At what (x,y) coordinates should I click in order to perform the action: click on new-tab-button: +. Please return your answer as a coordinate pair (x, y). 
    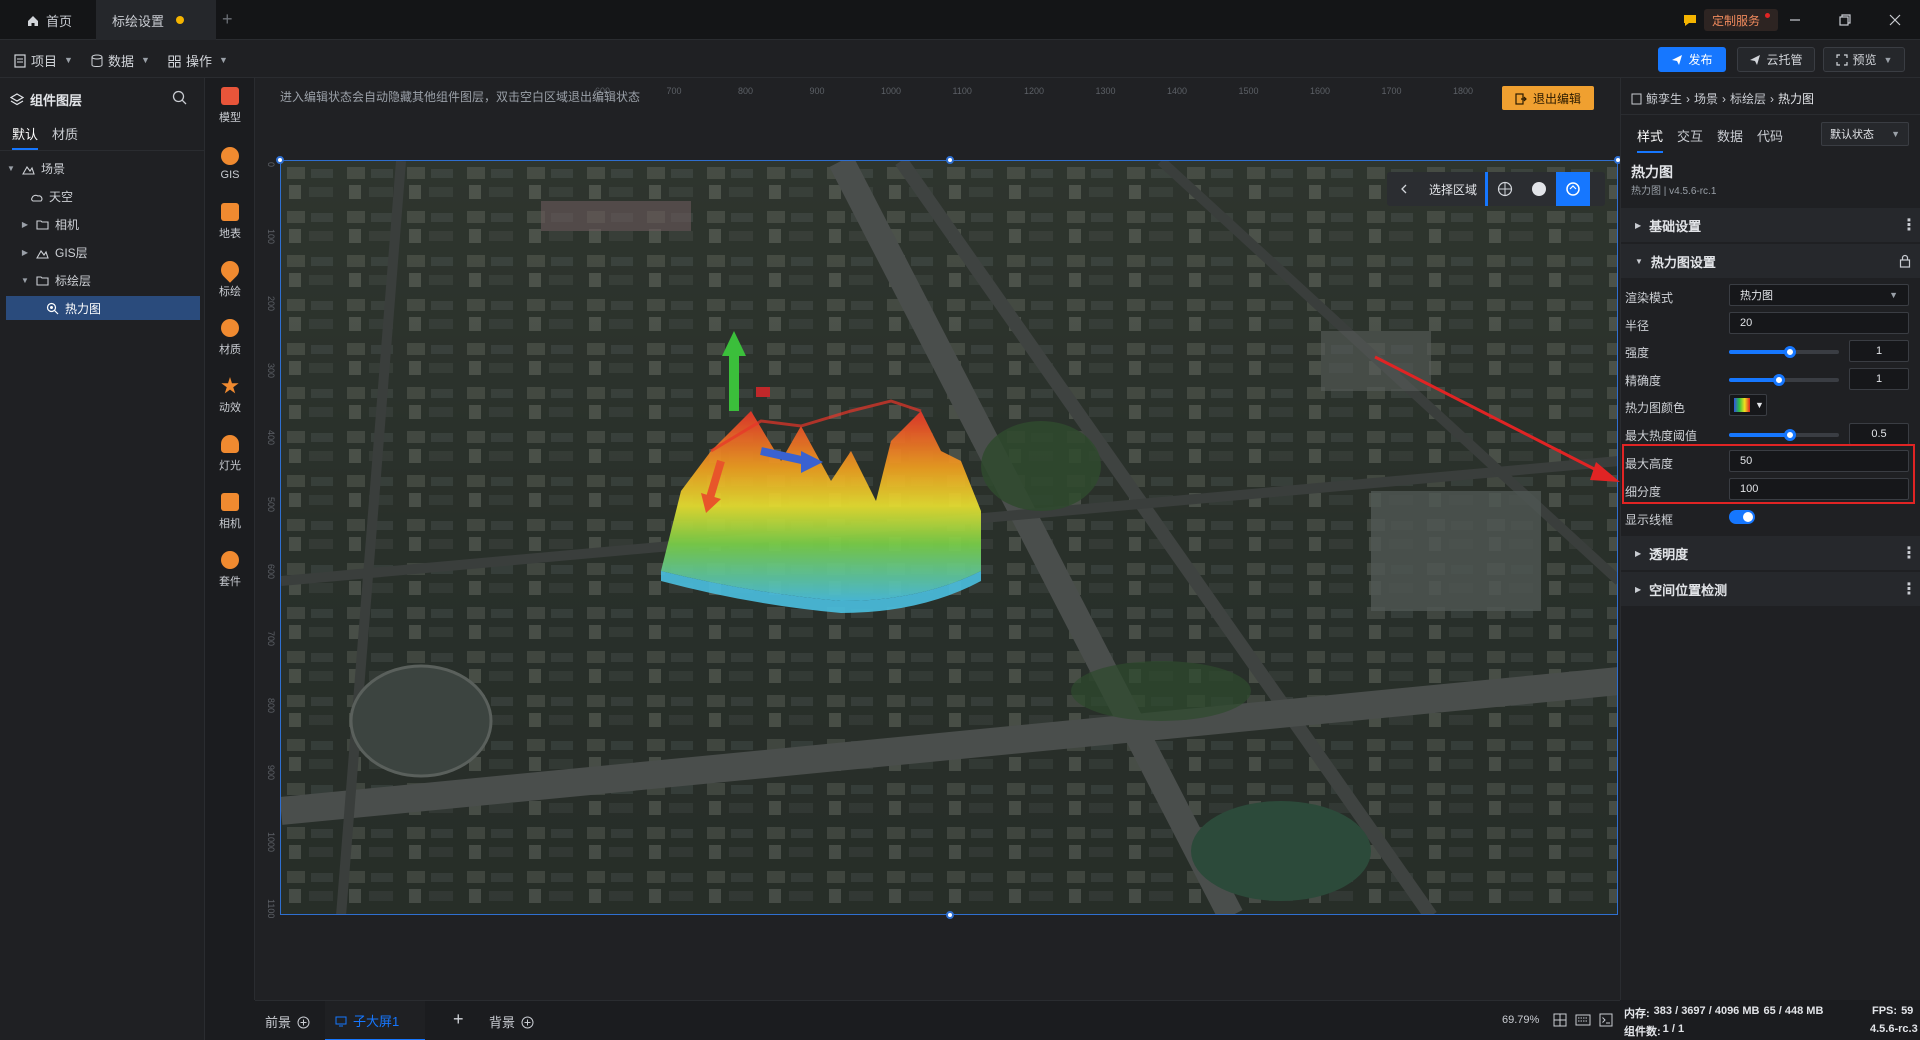
    Looking at the image, I should click on (227, 19).